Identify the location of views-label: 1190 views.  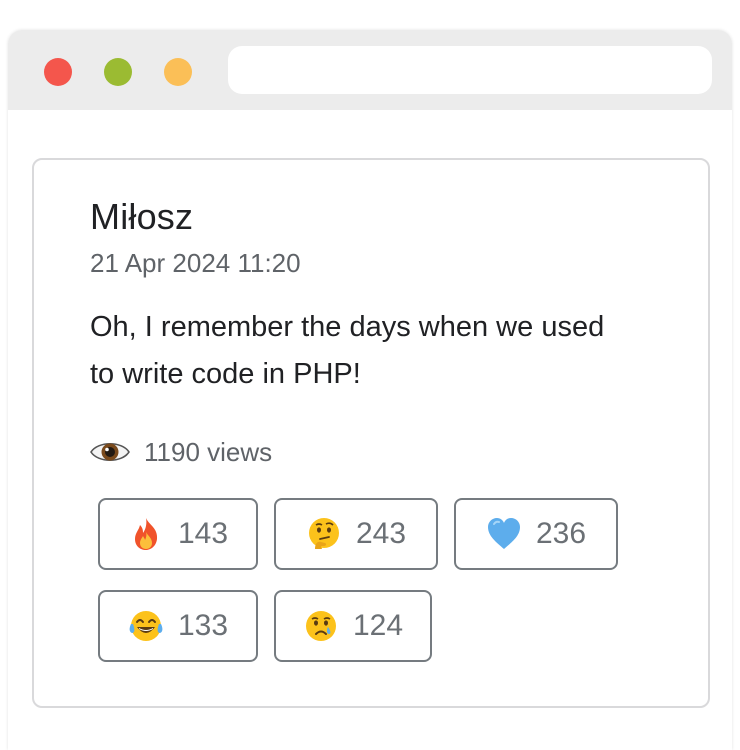
(208, 451).